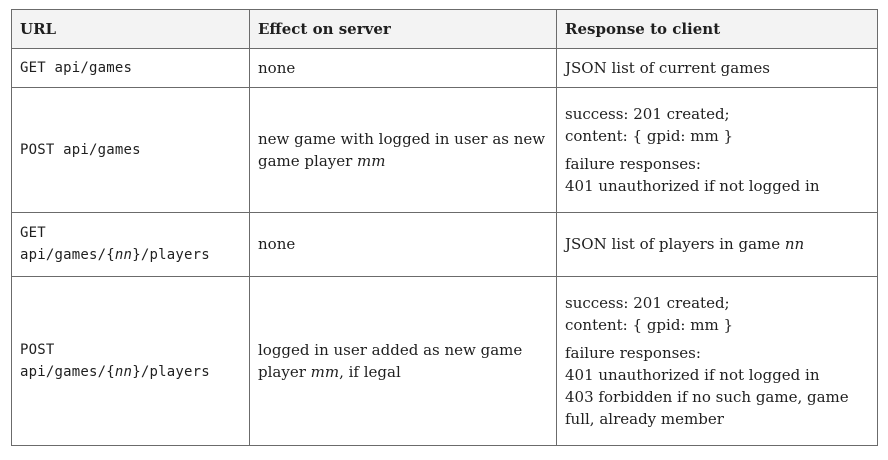 This screenshot has width=888, height=460. What do you see at coordinates (130, 68) in the screenshot?
I see `url-cell: GET api/games` at bounding box center [130, 68].